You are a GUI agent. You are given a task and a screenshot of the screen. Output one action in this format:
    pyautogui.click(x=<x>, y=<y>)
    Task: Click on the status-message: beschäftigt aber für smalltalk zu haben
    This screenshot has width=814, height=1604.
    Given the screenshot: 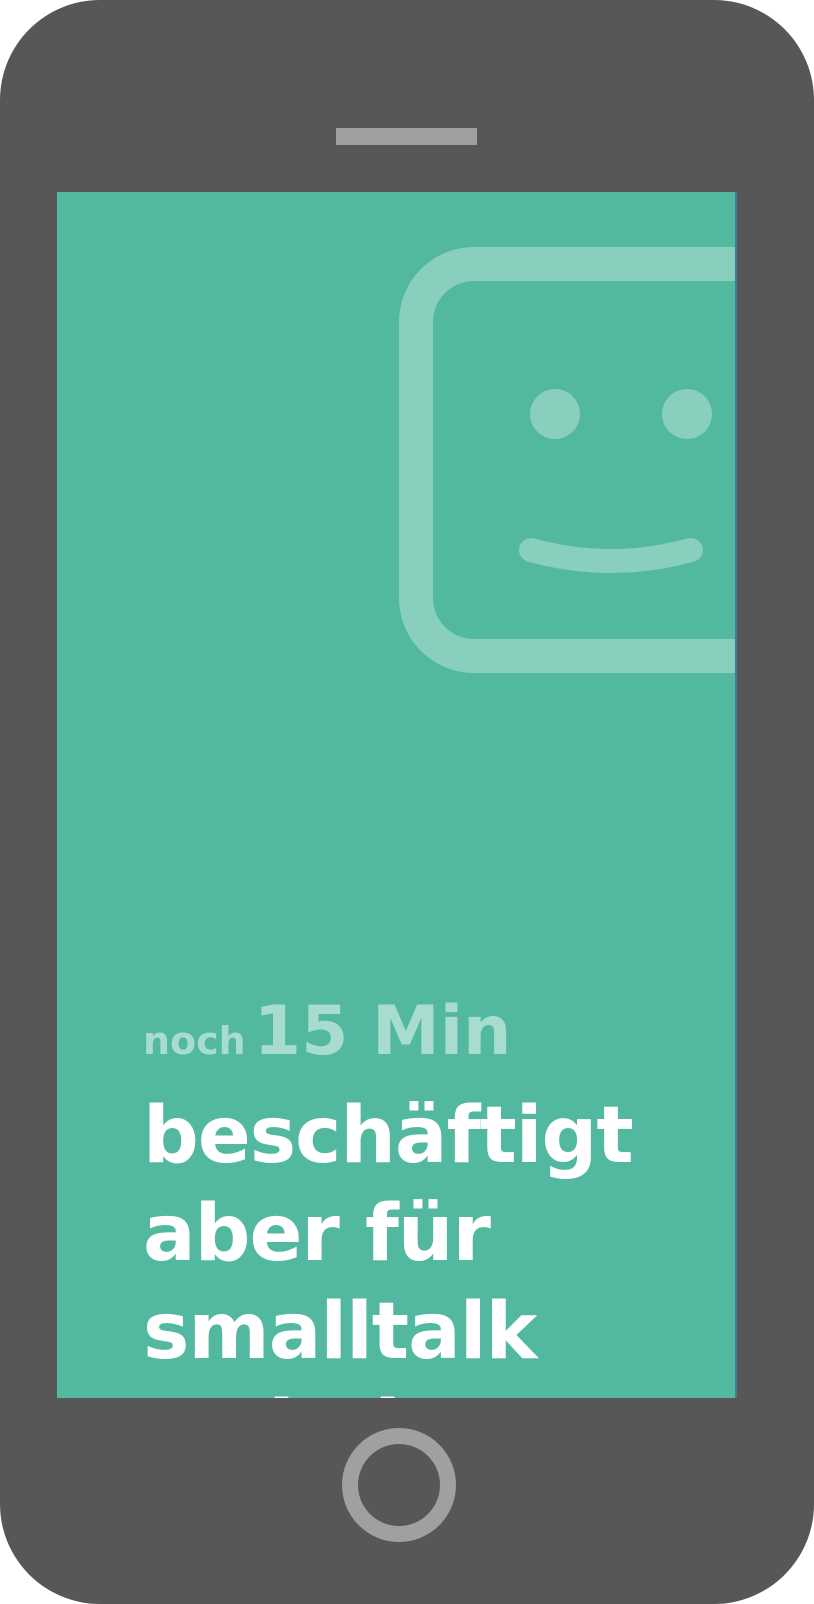 What is the action you would take?
    pyautogui.click(x=433, y=1242)
    